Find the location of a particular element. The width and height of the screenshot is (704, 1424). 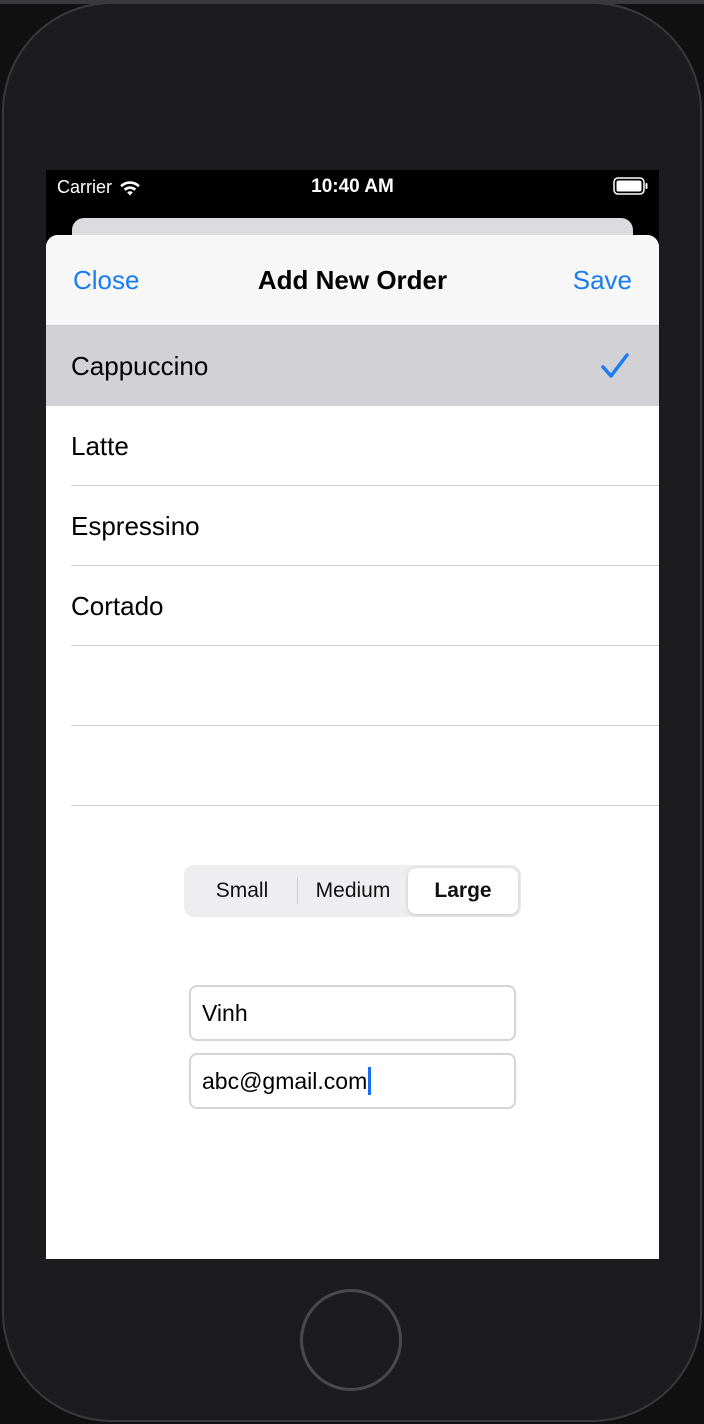

size-option-small: Small is located at coordinates (242, 891).